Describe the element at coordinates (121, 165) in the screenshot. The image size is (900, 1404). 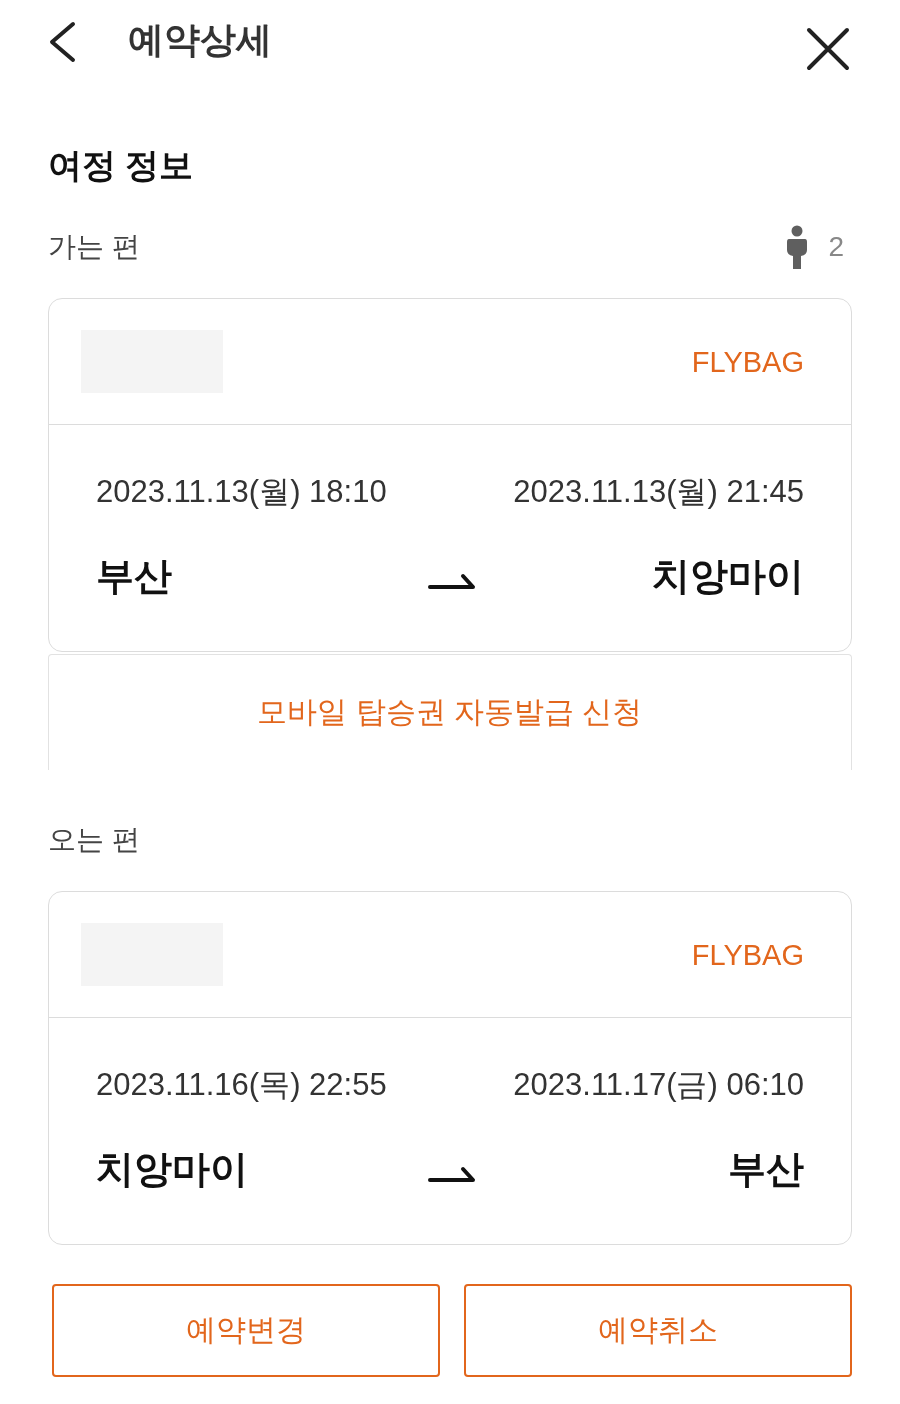
I see `section-title: 여정 정보` at that location.